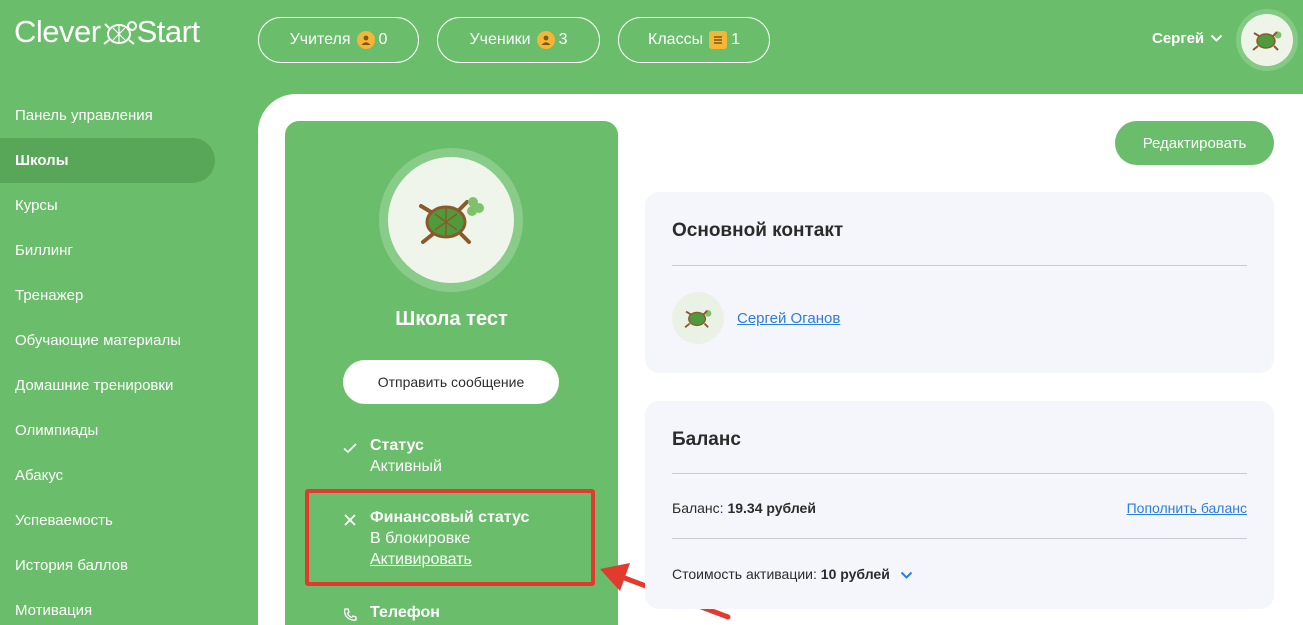  I want to click on sidebar-item-trainer: Тренажер, so click(107, 295).